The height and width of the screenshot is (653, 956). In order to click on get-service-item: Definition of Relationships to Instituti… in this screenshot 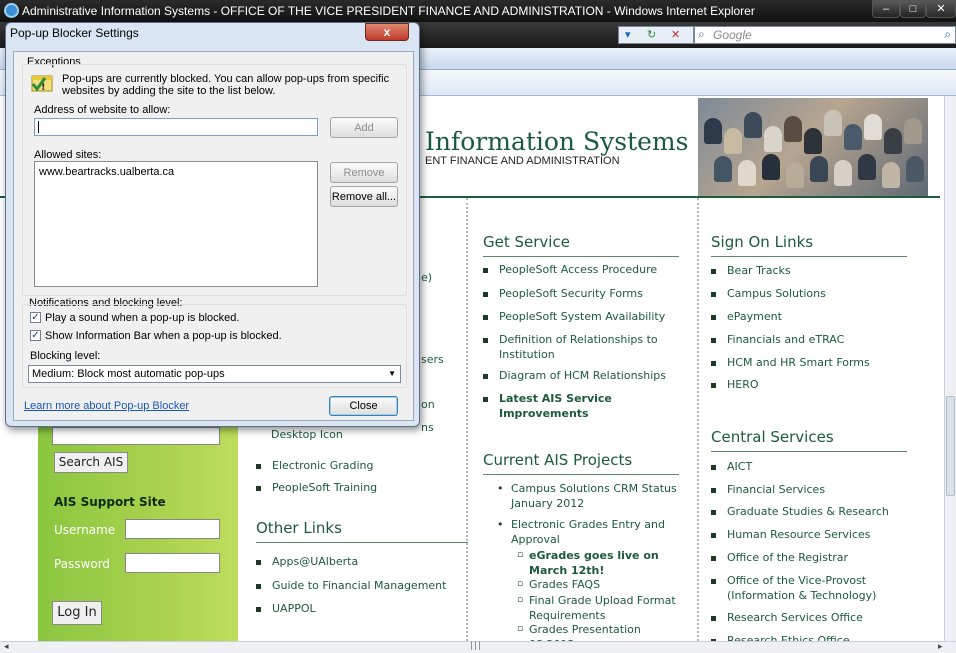, I will do `click(581, 347)`.